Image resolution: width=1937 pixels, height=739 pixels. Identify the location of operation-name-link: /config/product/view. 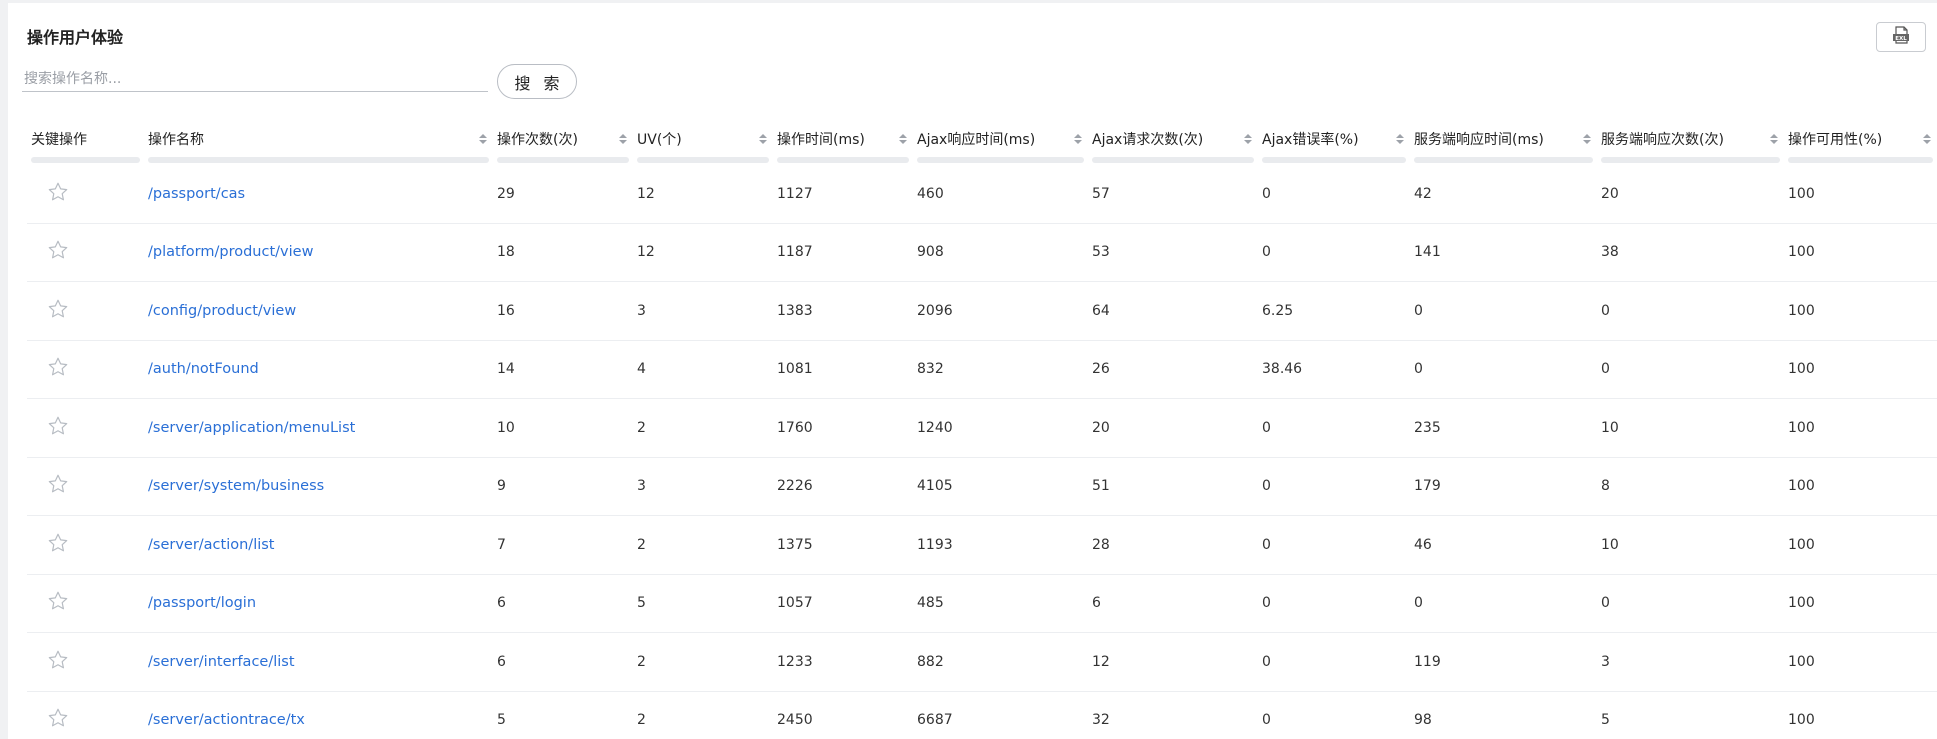
(222, 311).